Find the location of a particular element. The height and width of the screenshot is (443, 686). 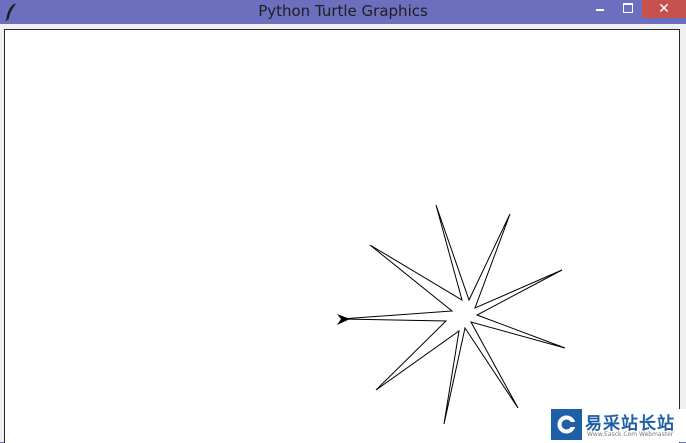

minimize-icon is located at coordinates (600, 10).